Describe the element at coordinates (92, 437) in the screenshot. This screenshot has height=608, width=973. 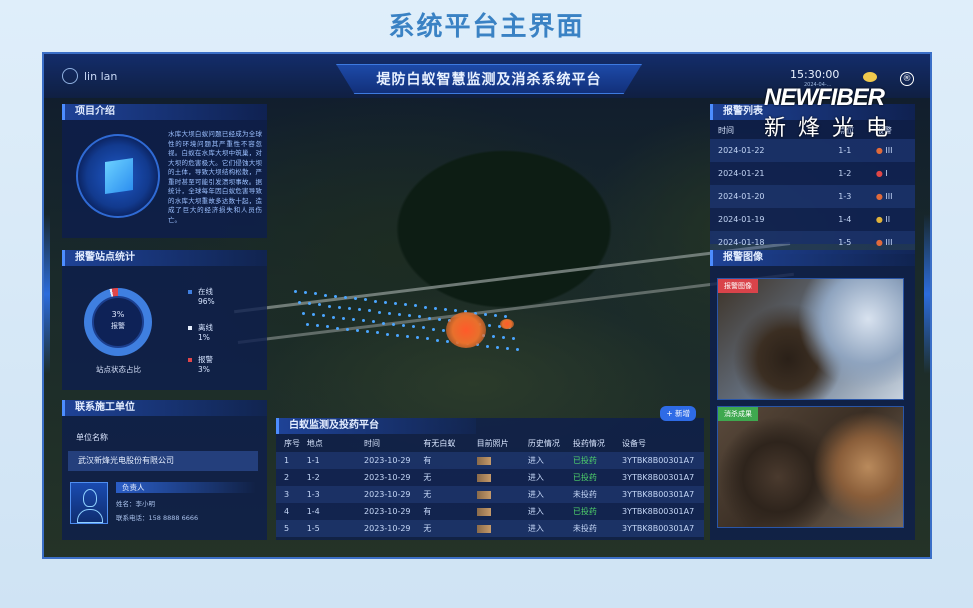
I see `unit-label: 单位名称` at that location.